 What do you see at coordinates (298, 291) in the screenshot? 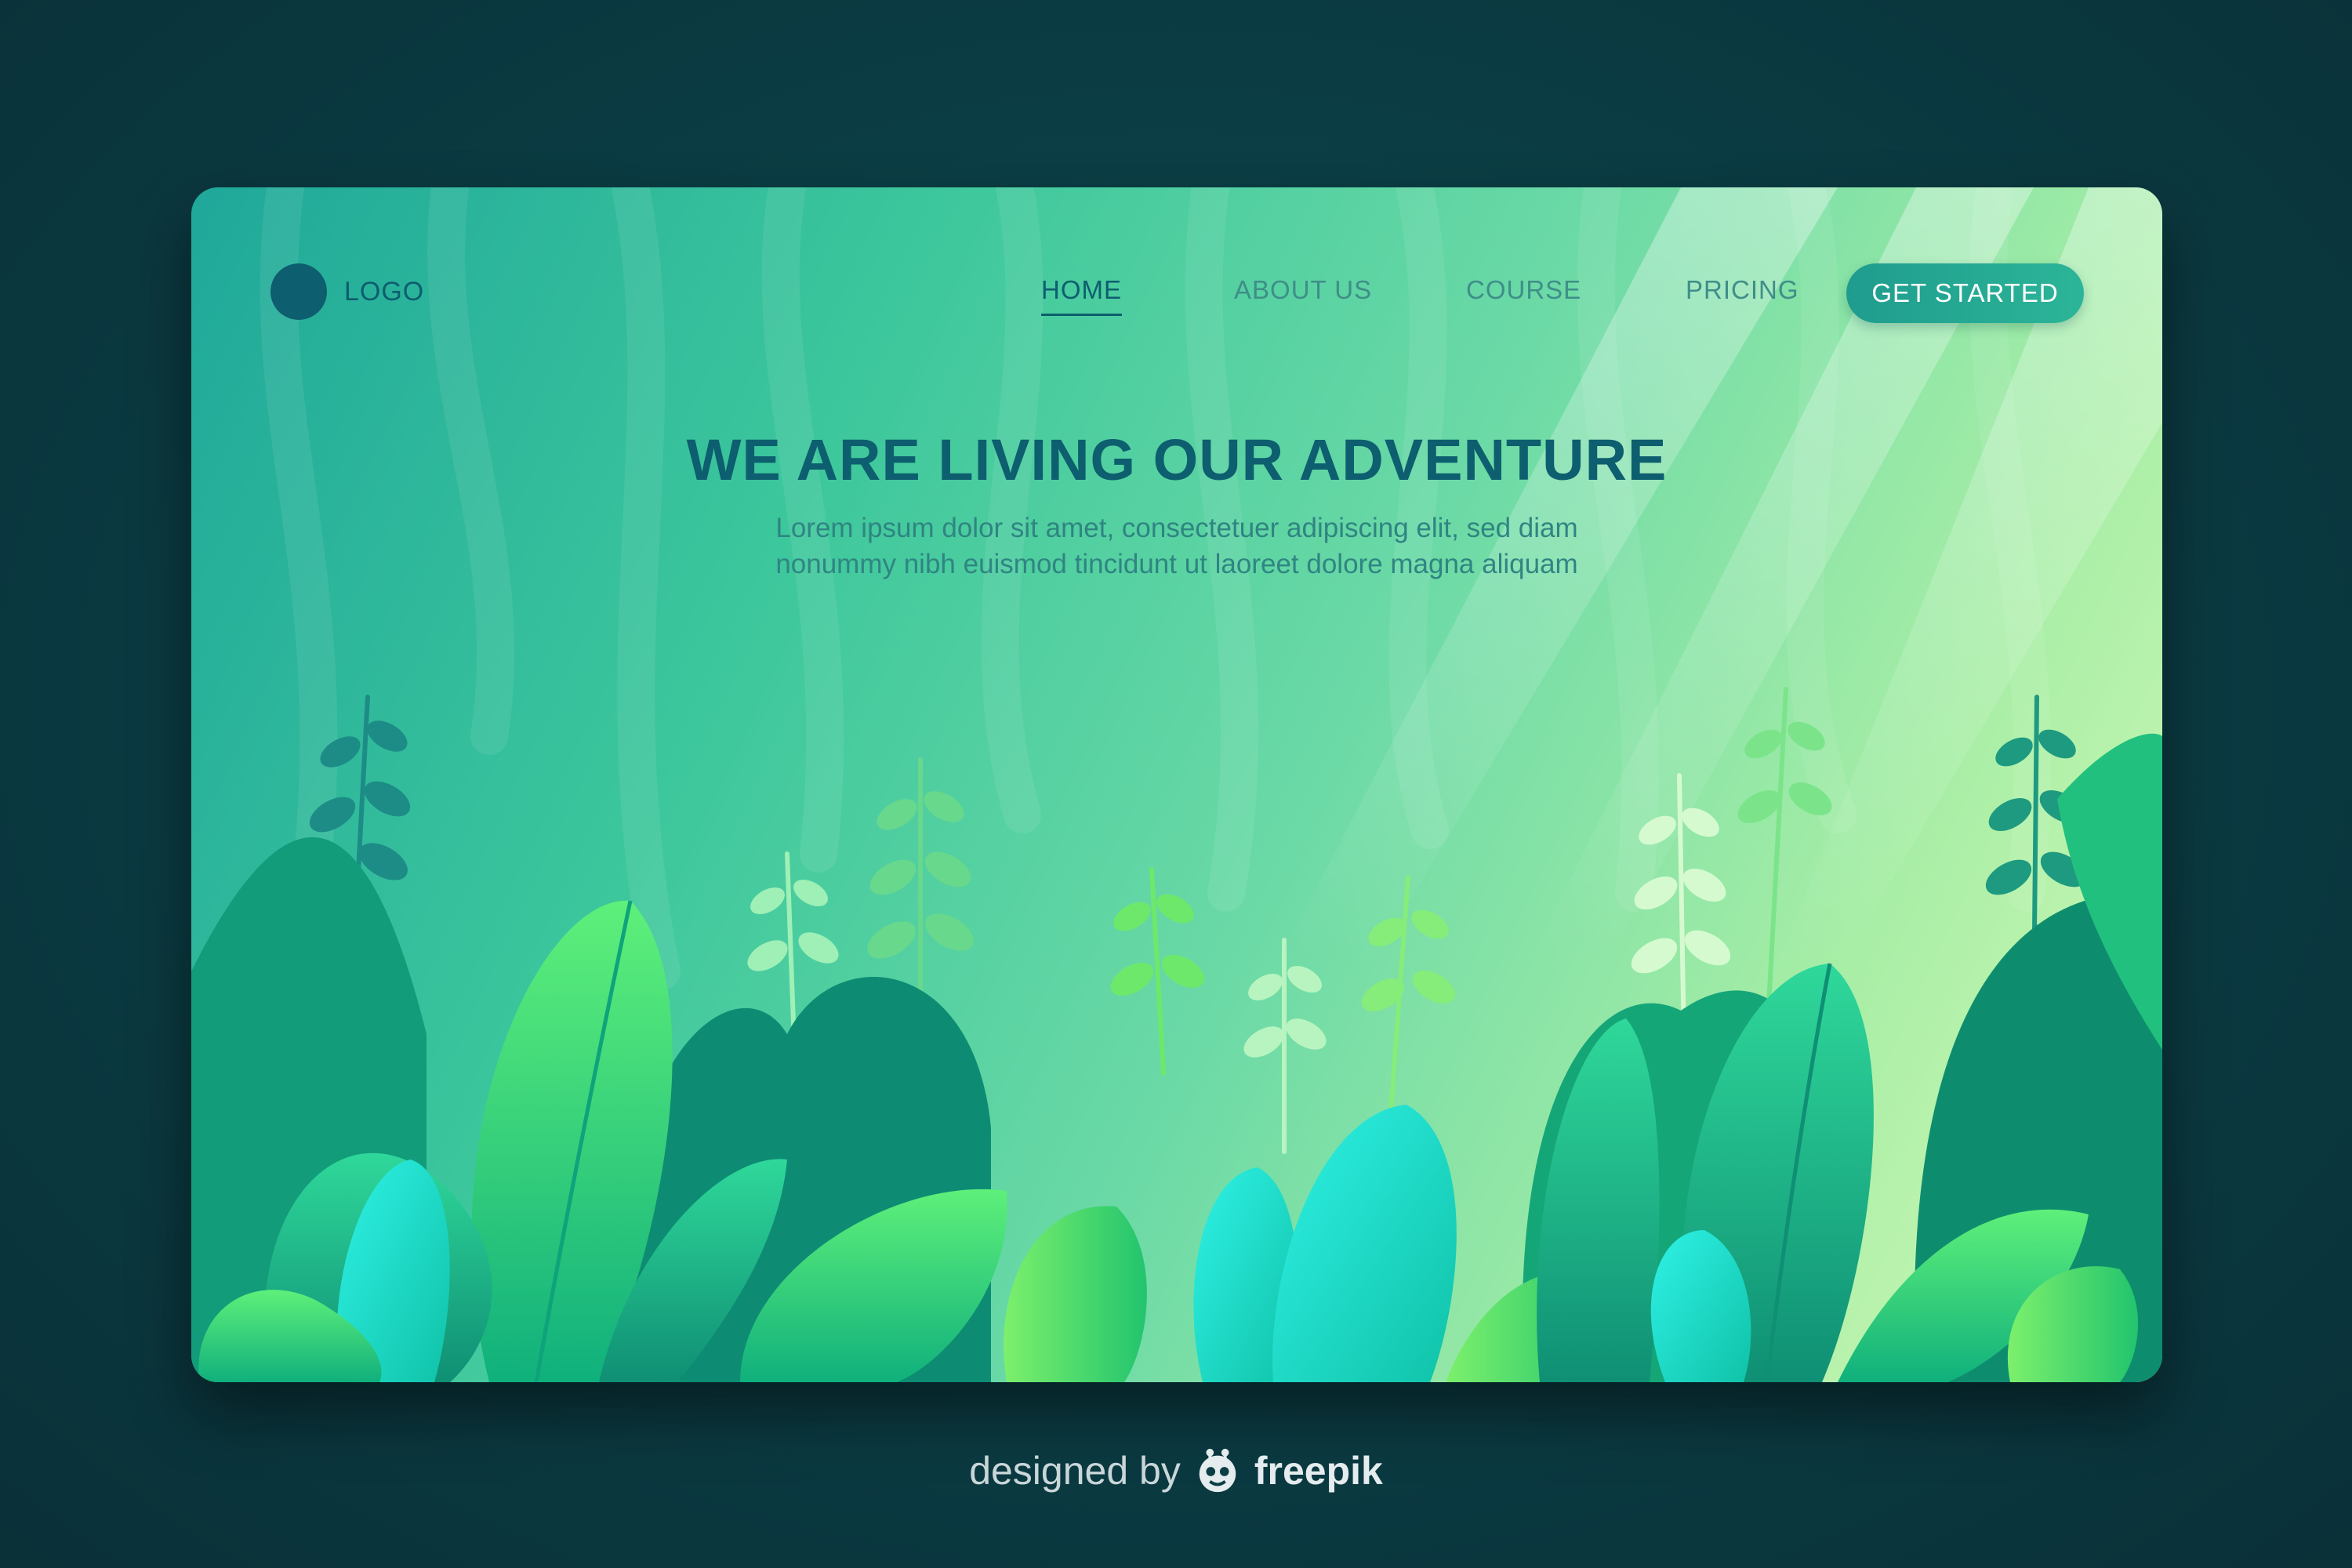
I see `circle-logo-icon` at bounding box center [298, 291].